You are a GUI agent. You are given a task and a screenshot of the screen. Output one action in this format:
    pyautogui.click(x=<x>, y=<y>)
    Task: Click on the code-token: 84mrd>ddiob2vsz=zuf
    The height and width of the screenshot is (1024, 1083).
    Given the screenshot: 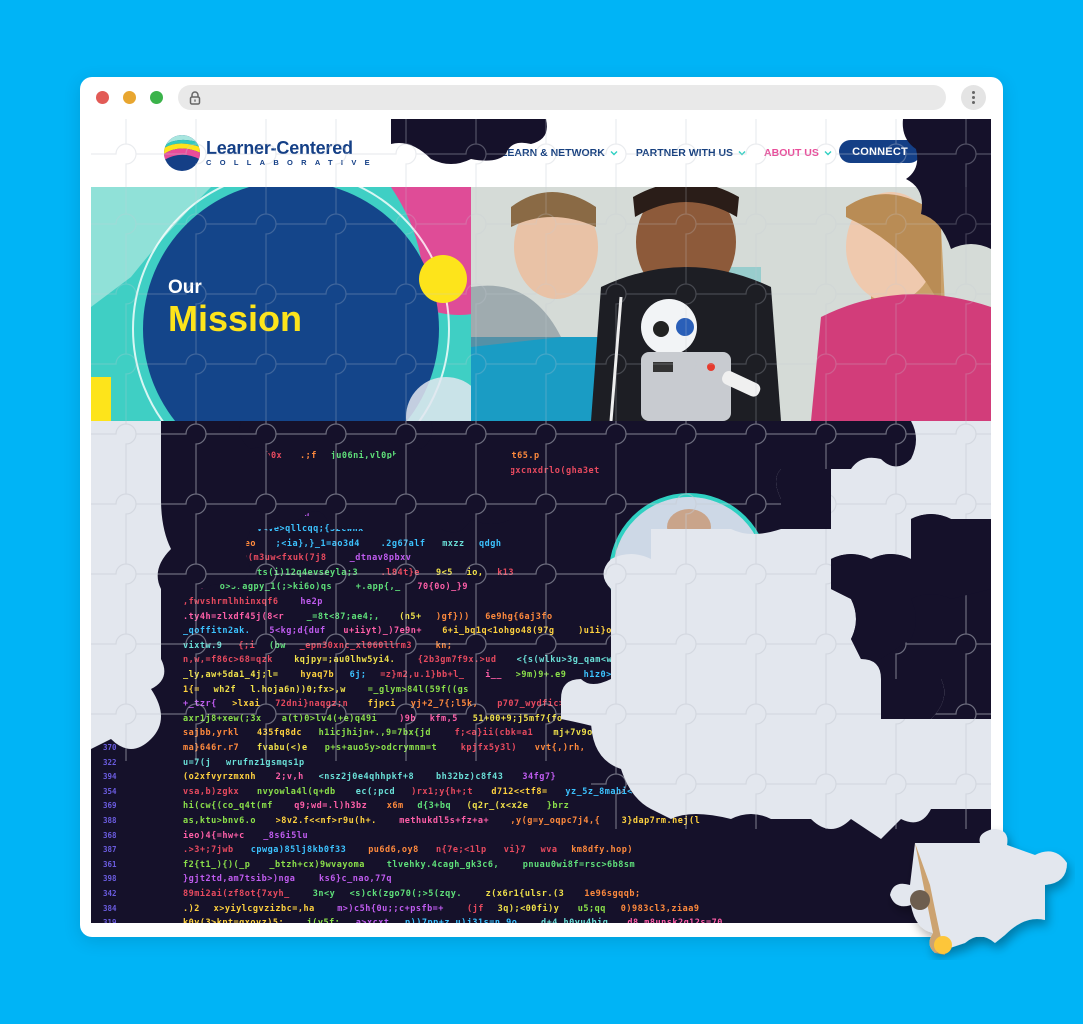 What is the action you would take?
    pyautogui.click(x=267, y=485)
    